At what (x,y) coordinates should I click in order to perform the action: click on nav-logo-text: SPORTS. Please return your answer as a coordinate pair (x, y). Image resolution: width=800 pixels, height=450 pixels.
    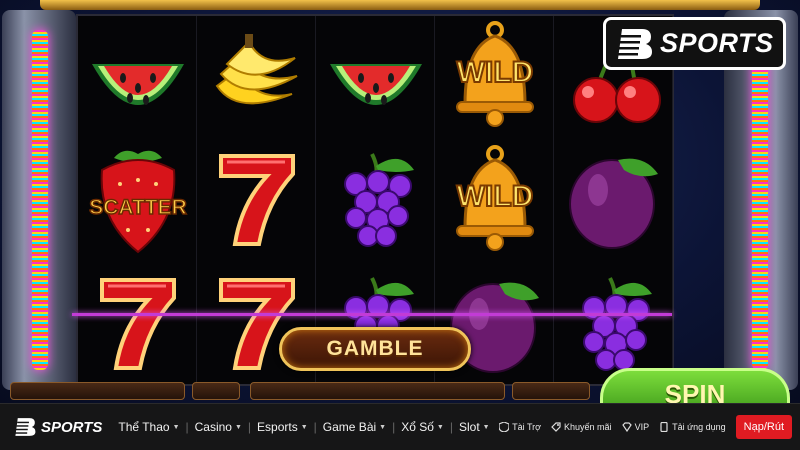
    Looking at the image, I should click on (72, 427).